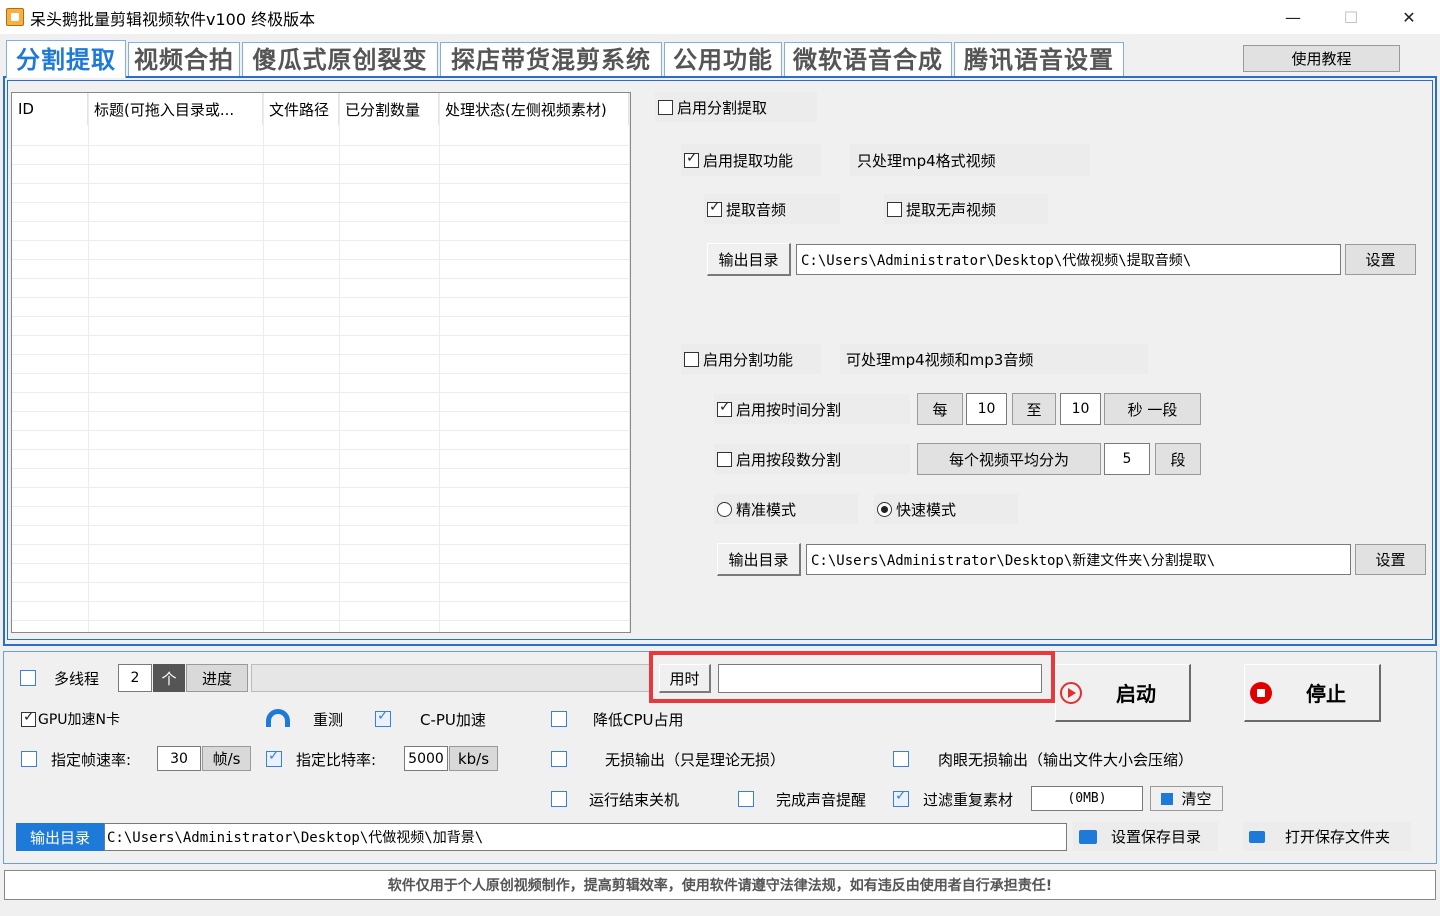  What do you see at coordinates (901, 759) in the screenshot?
I see `visual-lossless-checkbox` at bounding box center [901, 759].